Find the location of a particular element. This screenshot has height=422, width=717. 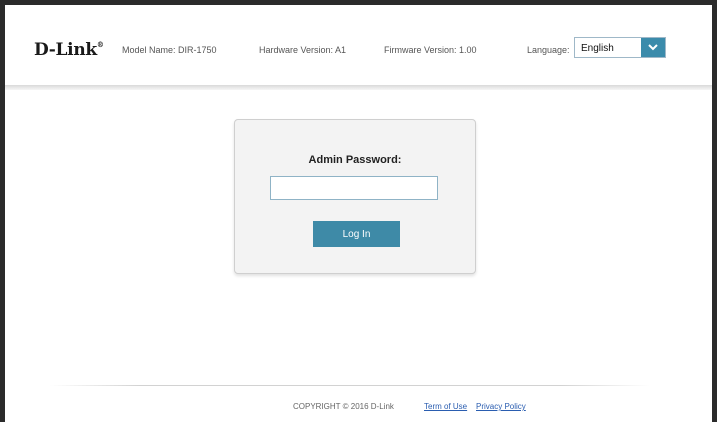

admin-password-label: Admin Password: is located at coordinates (355, 160).